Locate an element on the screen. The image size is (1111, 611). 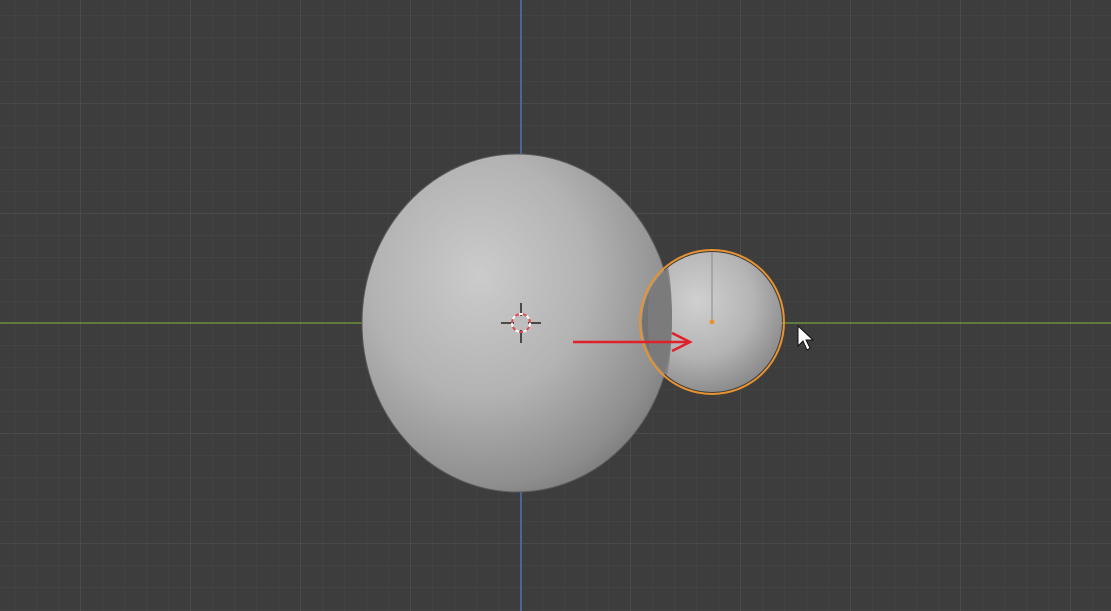
object-origin-dot is located at coordinates (712, 322).